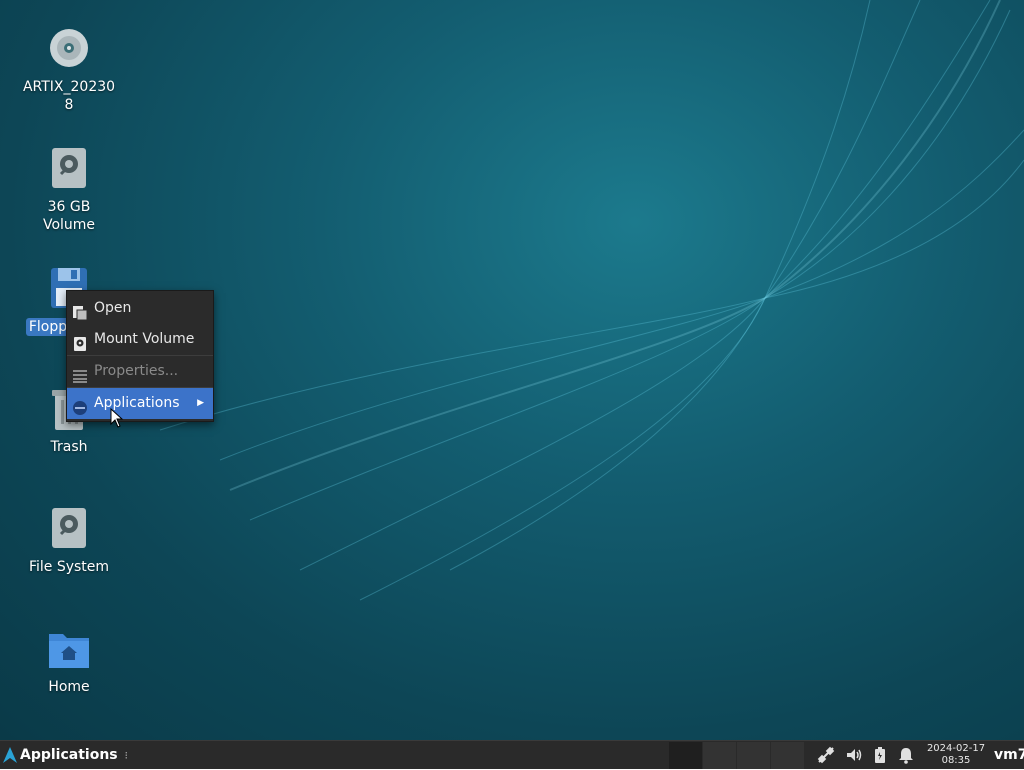  I want to click on desktop-icon-label: Flopp, so click(48, 327).